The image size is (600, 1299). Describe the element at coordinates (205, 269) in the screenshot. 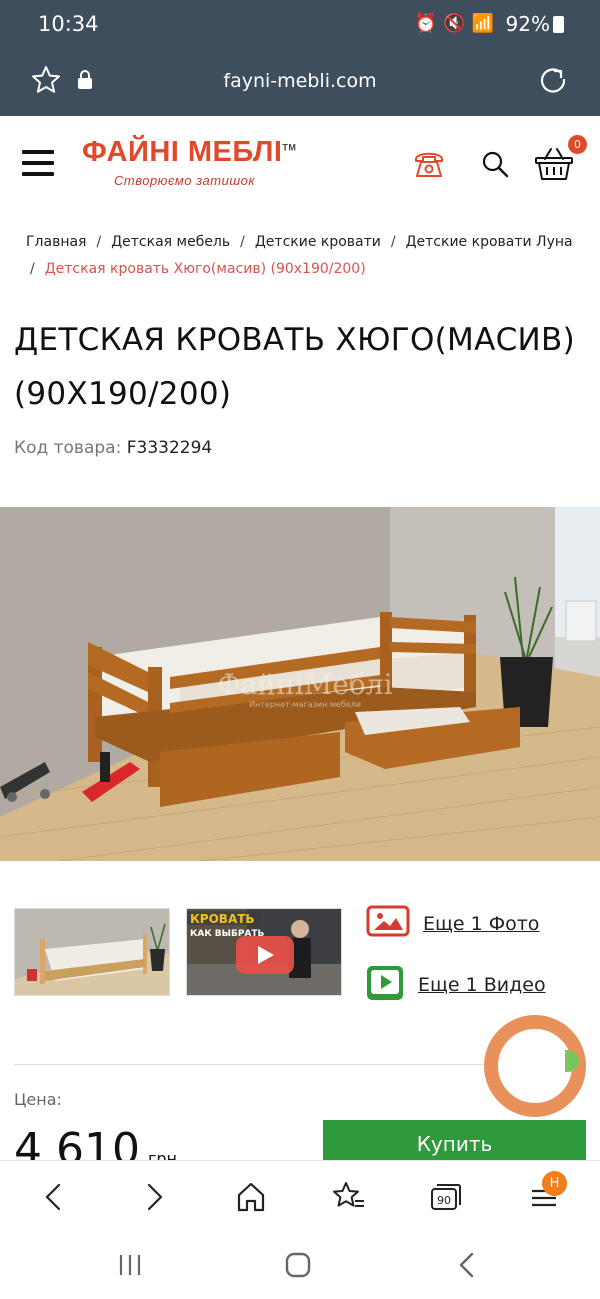

I see `breadcrumb-current: Детская кровать Хюго(масив) (90х190/200)` at that location.